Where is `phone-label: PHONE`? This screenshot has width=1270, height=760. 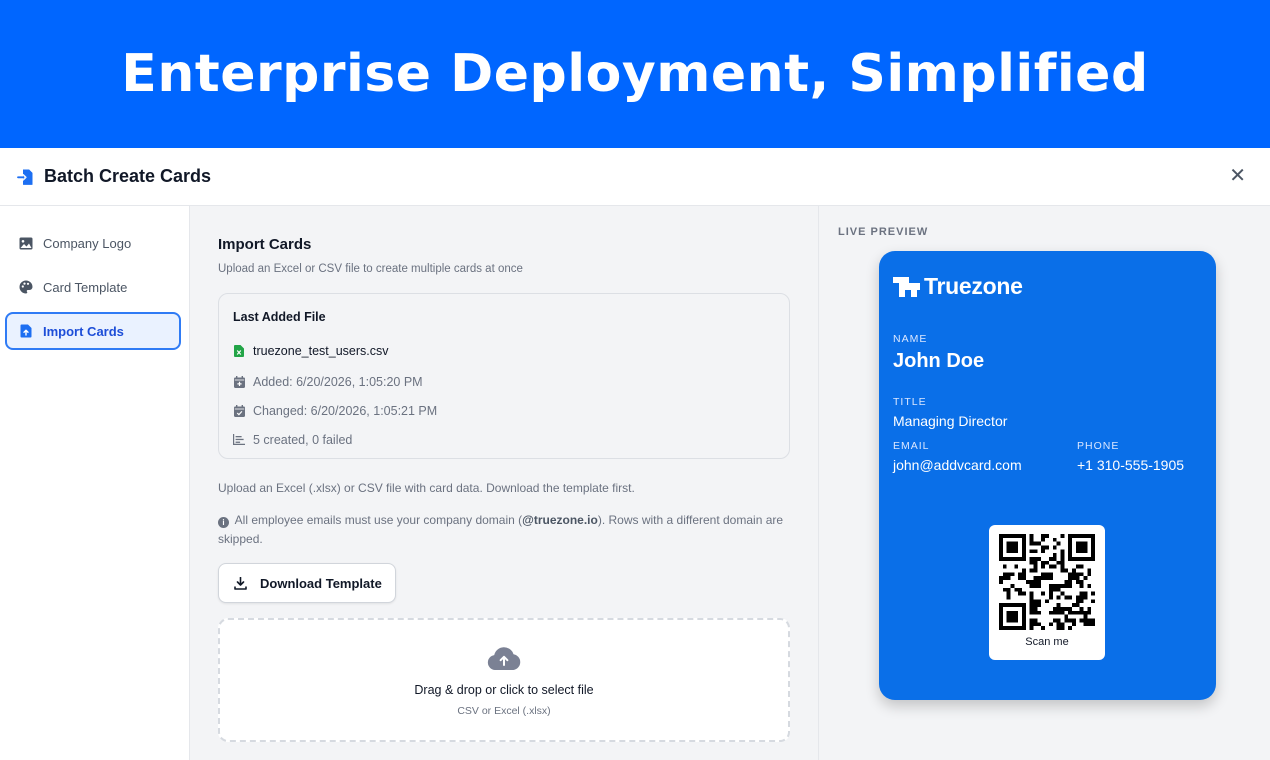
phone-label: PHONE is located at coordinates (1098, 446).